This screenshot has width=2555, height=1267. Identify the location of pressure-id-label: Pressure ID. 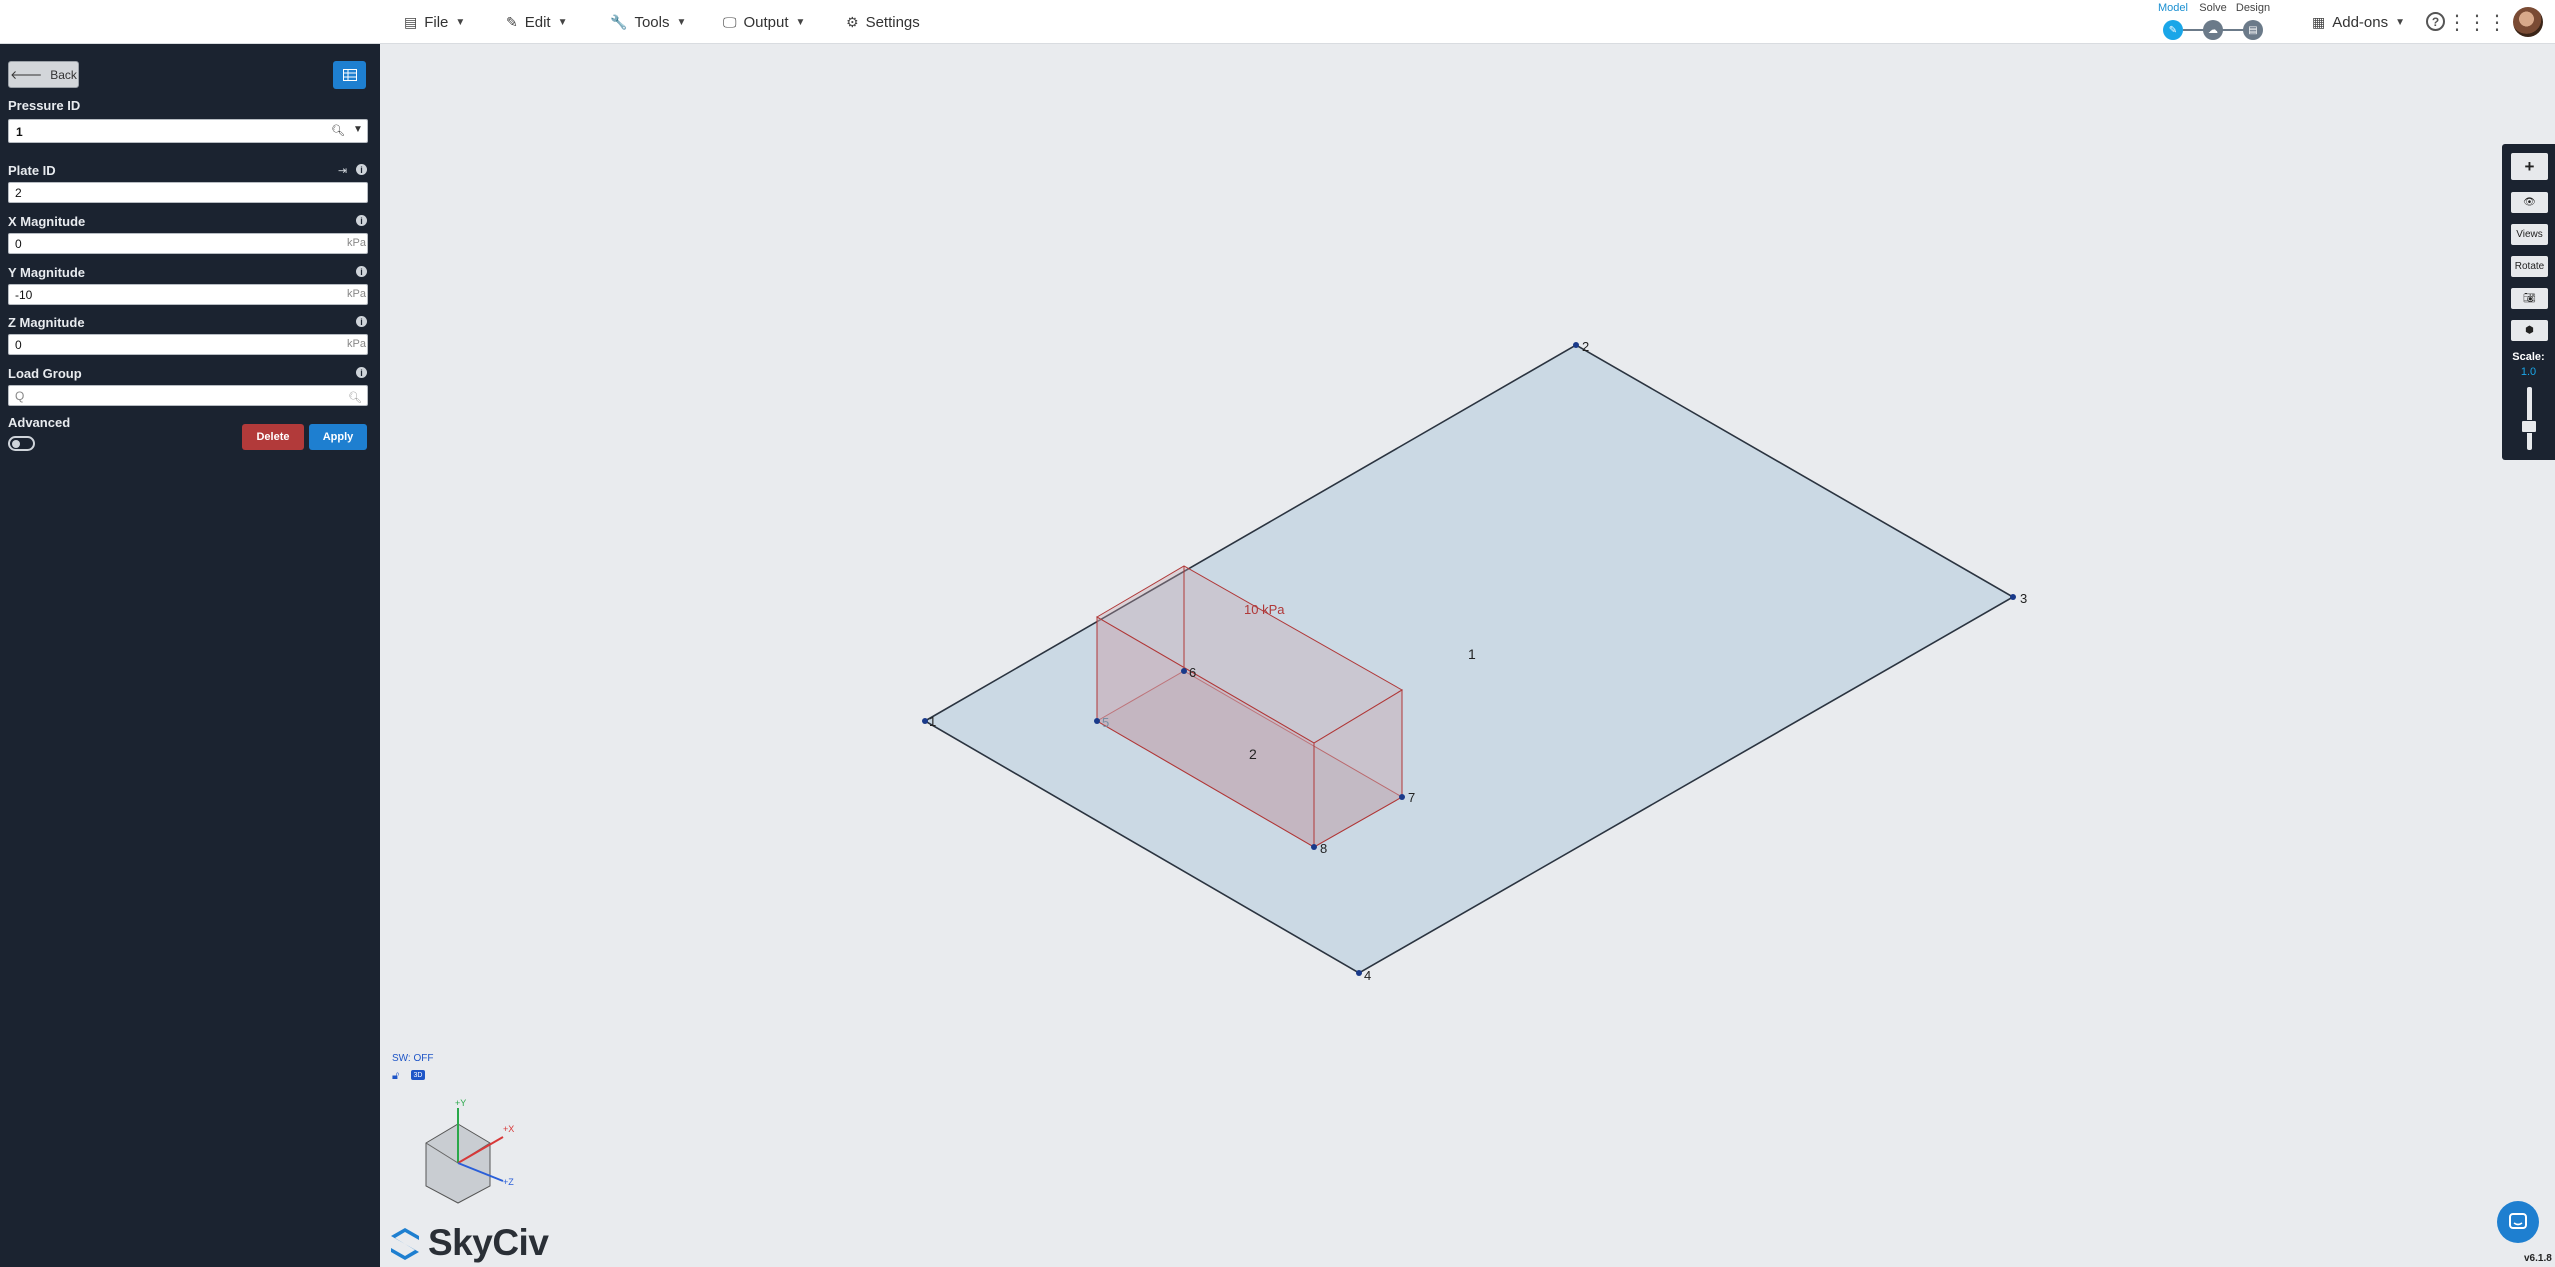
(44, 105).